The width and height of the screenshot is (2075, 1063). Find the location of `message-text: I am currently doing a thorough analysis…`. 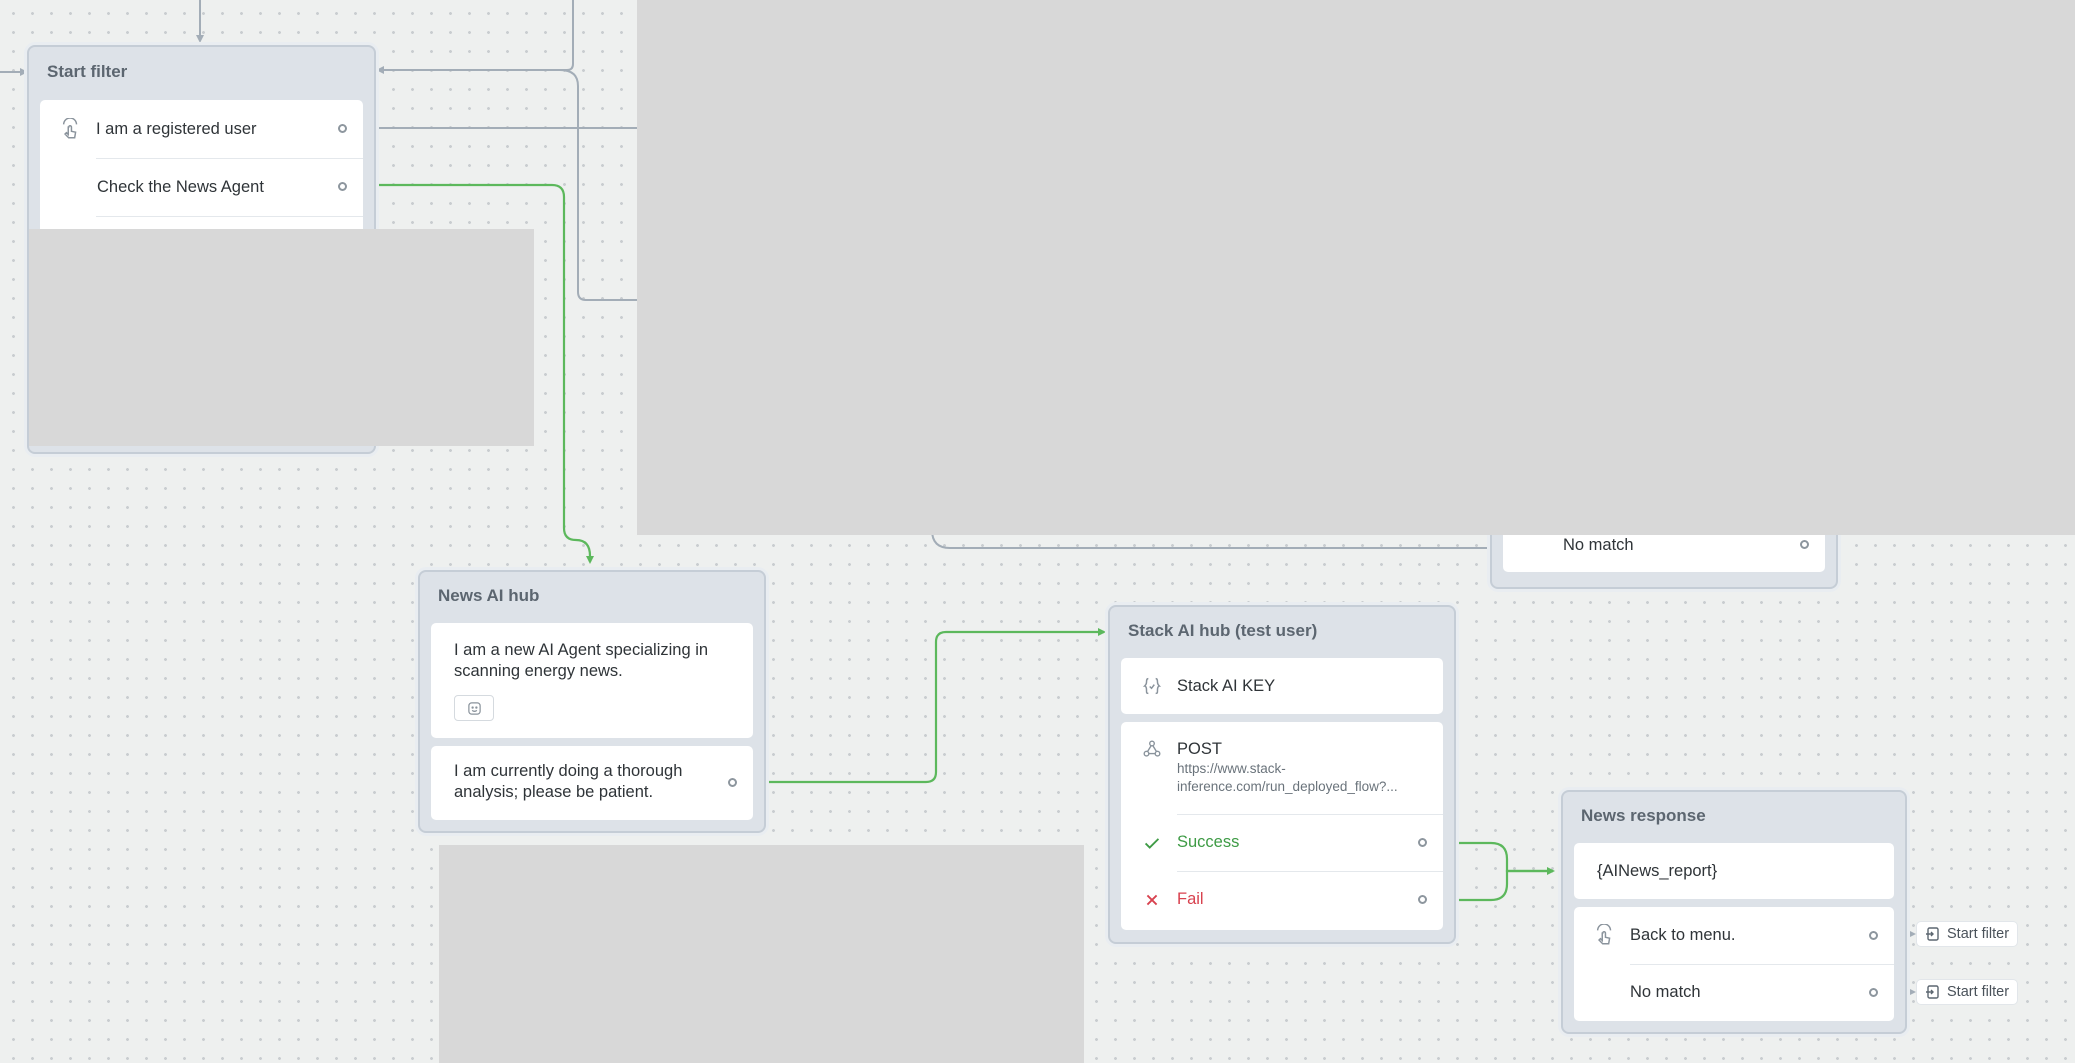

message-text: I am currently doing a thorough analysis… is located at coordinates (568, 781).